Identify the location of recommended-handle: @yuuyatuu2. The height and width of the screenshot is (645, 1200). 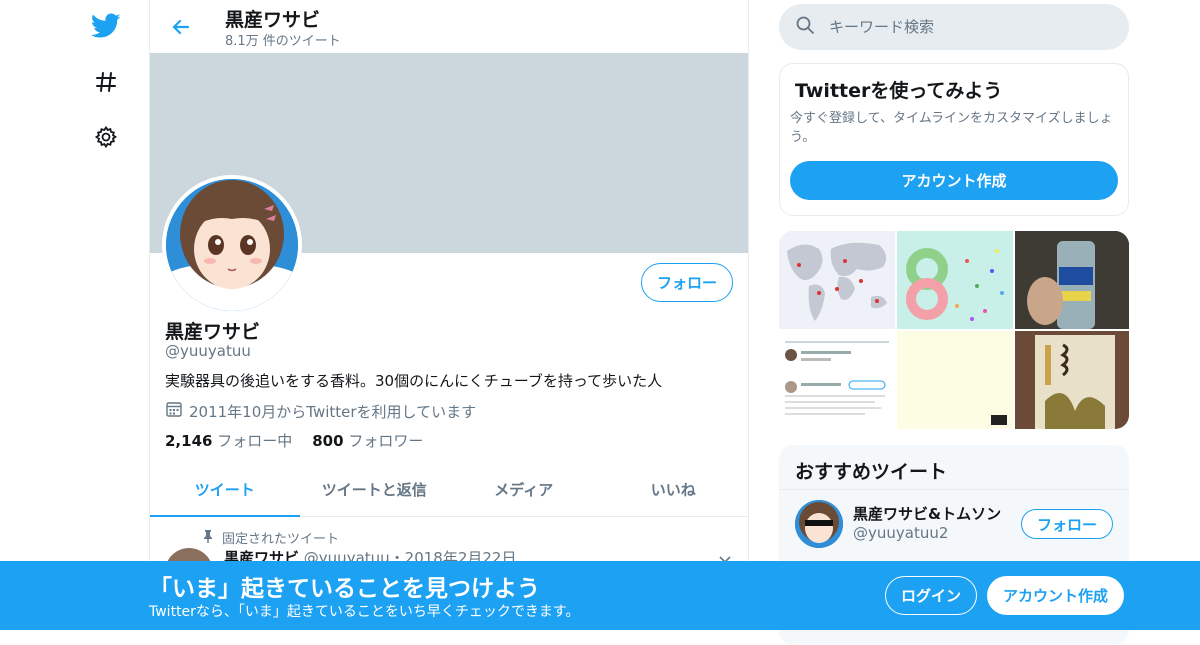
(901, 533).